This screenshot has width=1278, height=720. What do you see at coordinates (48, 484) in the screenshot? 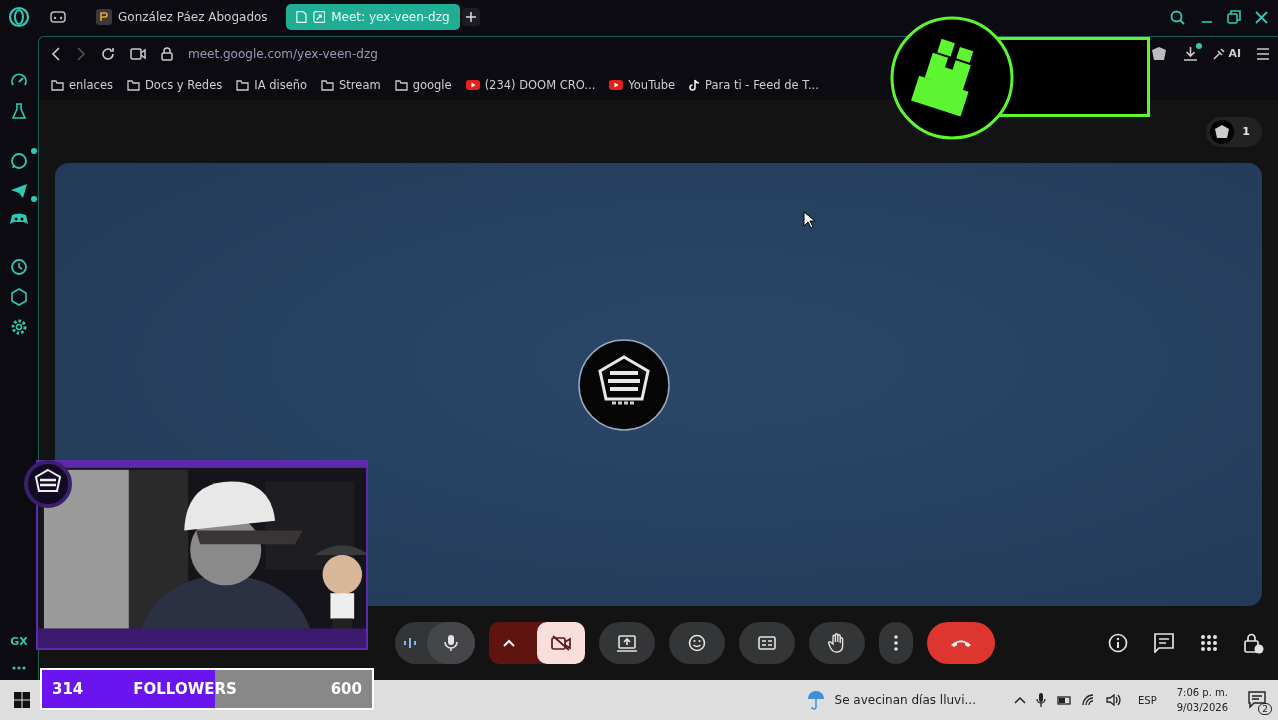
I see `channel-emblem-icon` at bounding box center [48, 484].